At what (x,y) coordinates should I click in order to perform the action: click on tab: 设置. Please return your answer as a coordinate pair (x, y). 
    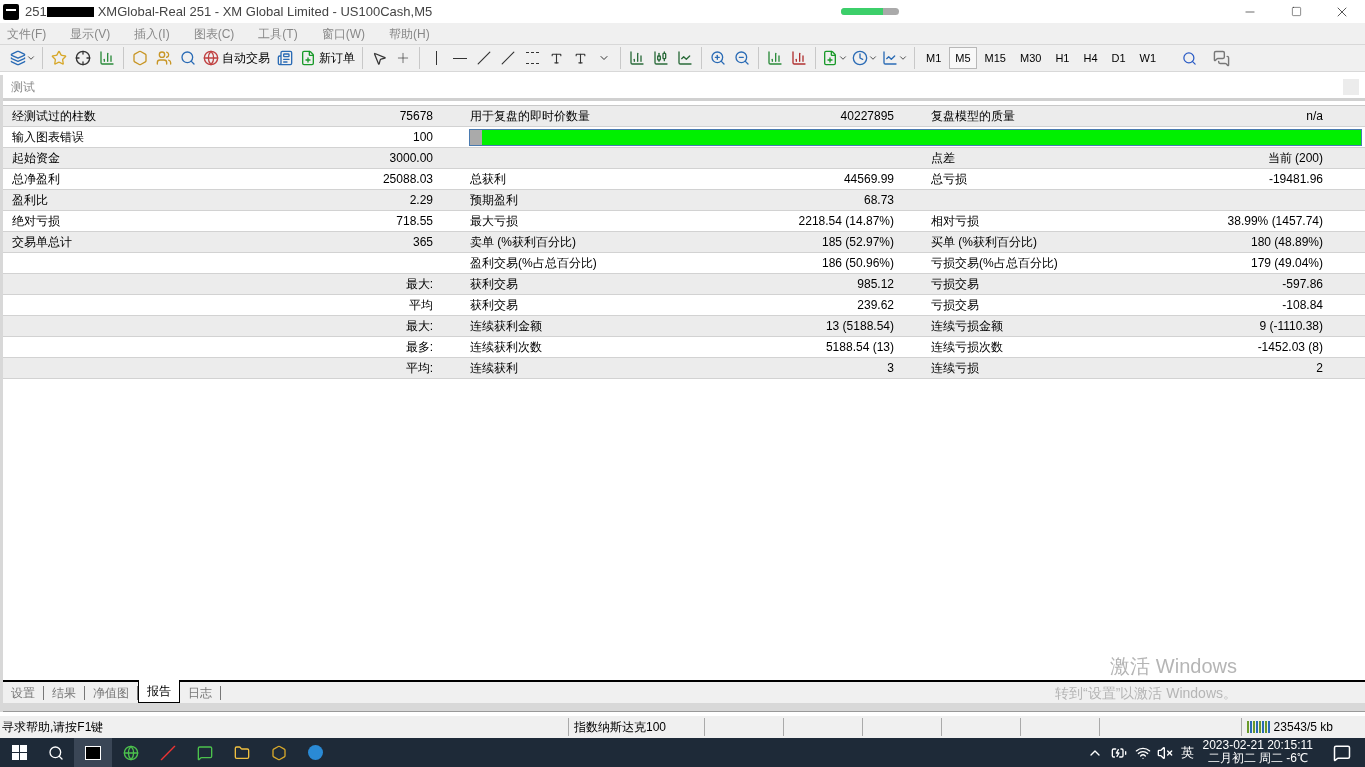
    Looking at the image, I should click on (23, 692).